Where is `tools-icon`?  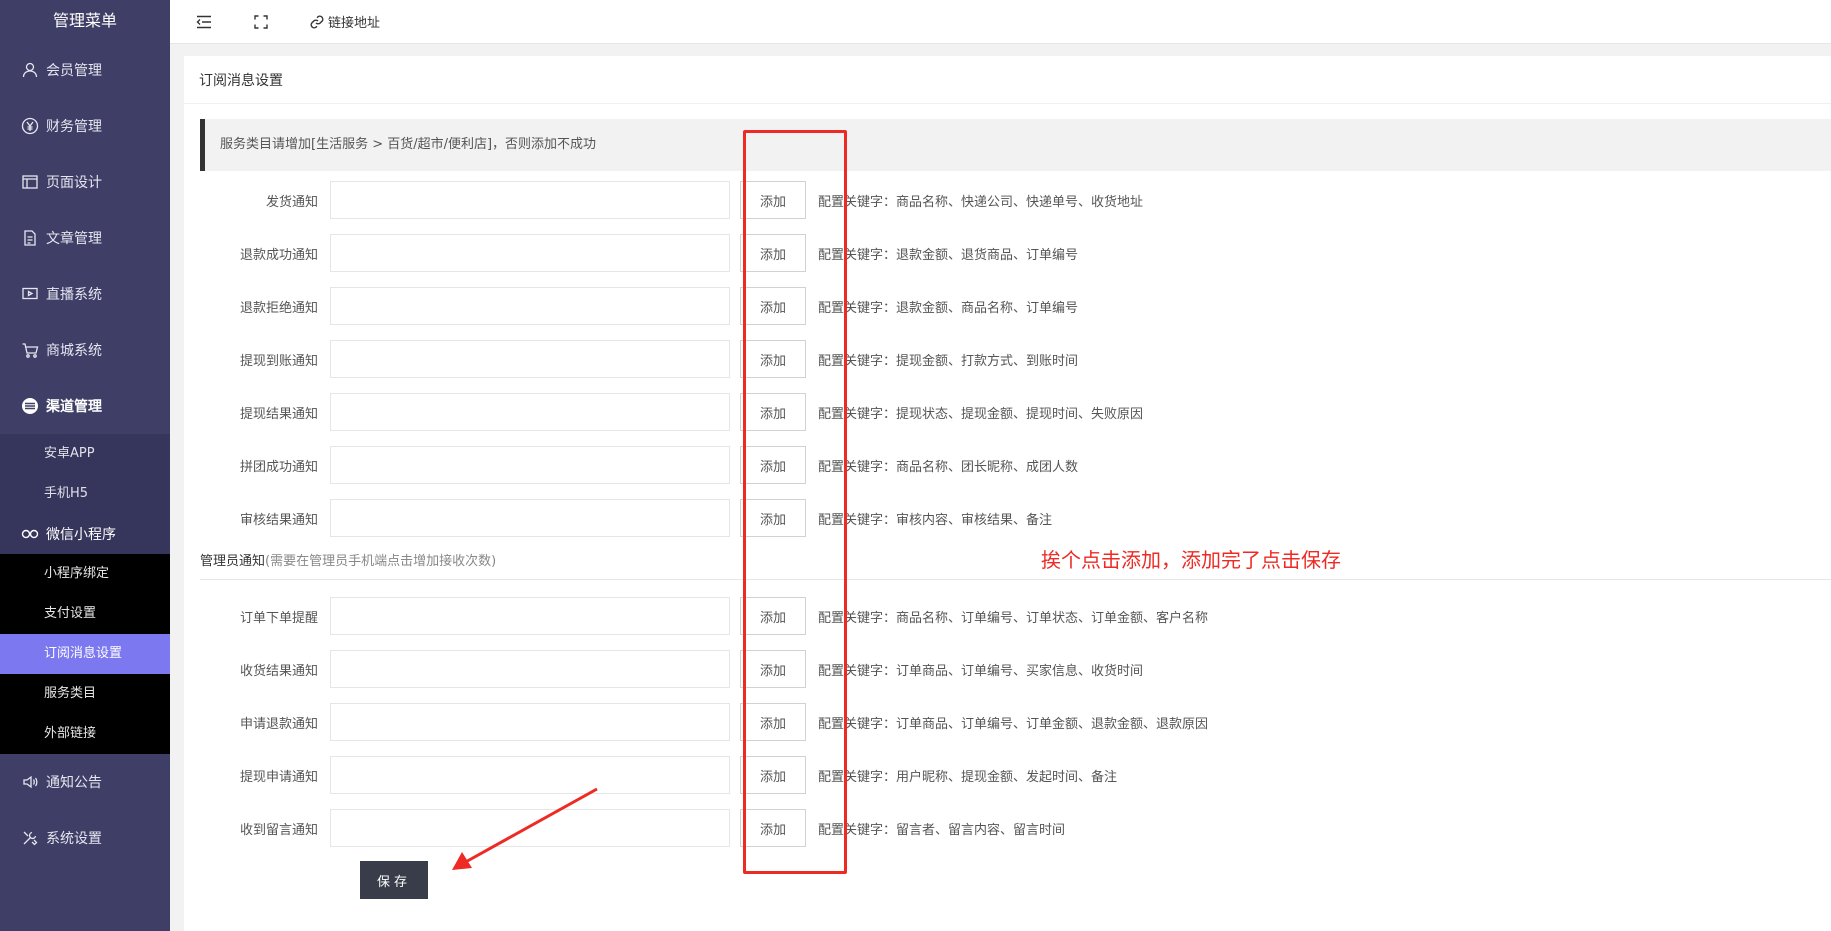
tools-icon is located at coordinates (30, 838).